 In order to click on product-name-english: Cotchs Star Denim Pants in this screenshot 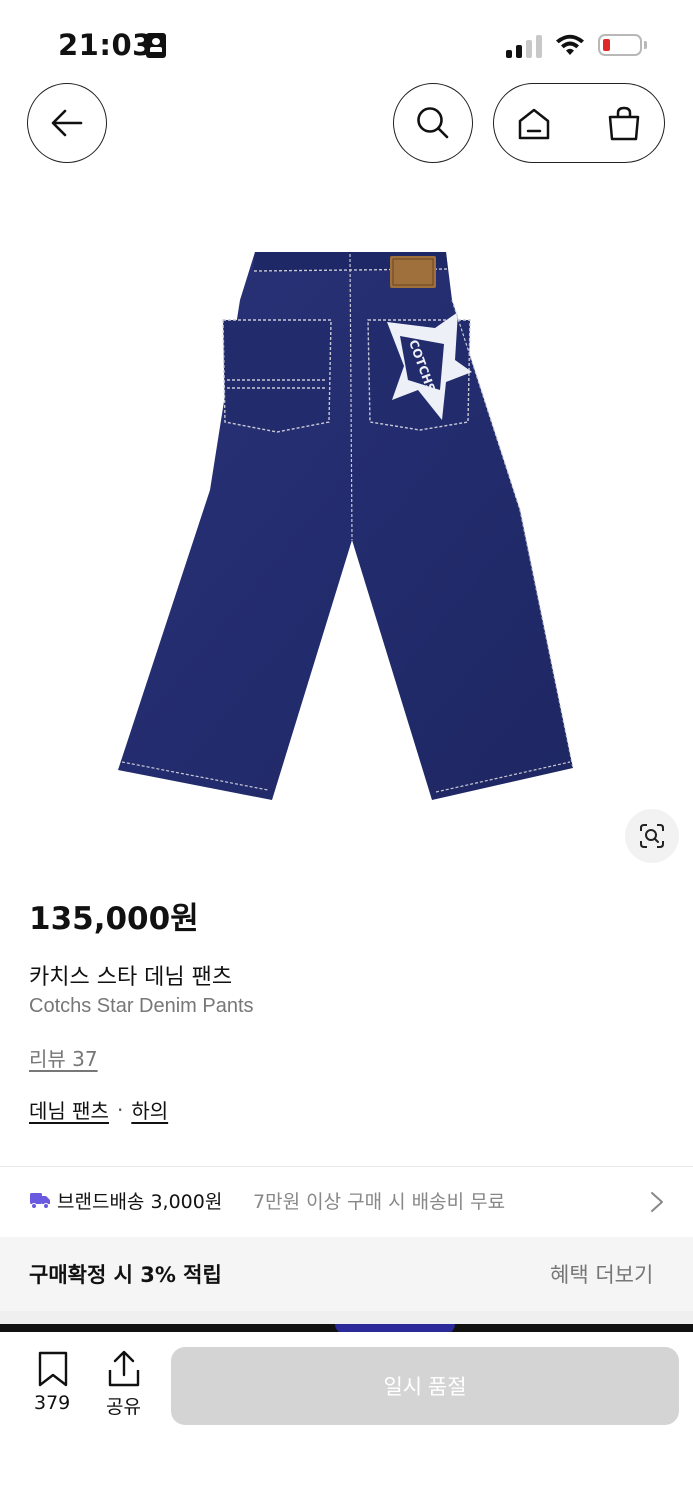, I will do `click(141, 1006)`.